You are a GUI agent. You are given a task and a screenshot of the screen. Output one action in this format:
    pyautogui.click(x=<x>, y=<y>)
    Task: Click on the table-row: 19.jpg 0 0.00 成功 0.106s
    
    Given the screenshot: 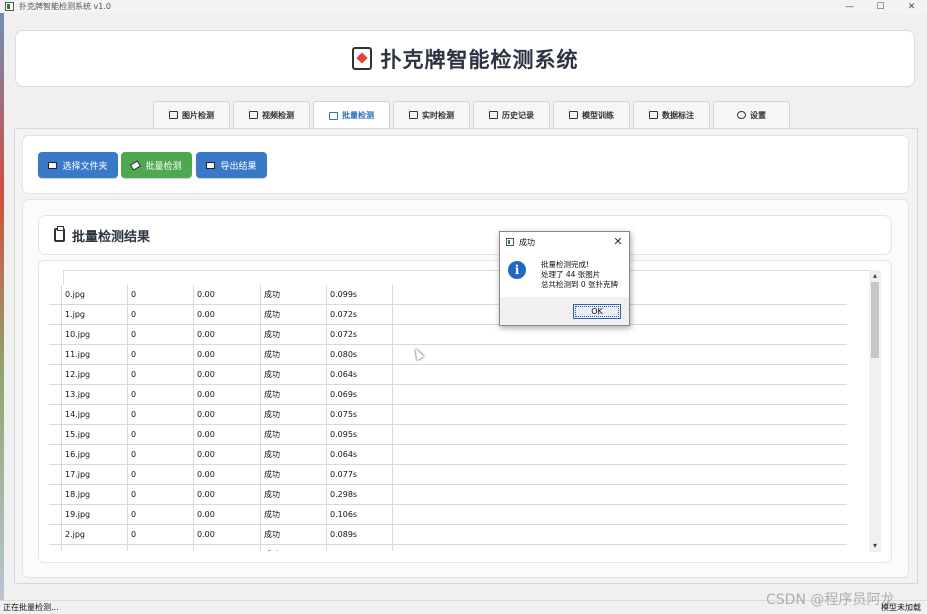 What is the action you would take?
    pyautogui.click(x=448, y=515)
    